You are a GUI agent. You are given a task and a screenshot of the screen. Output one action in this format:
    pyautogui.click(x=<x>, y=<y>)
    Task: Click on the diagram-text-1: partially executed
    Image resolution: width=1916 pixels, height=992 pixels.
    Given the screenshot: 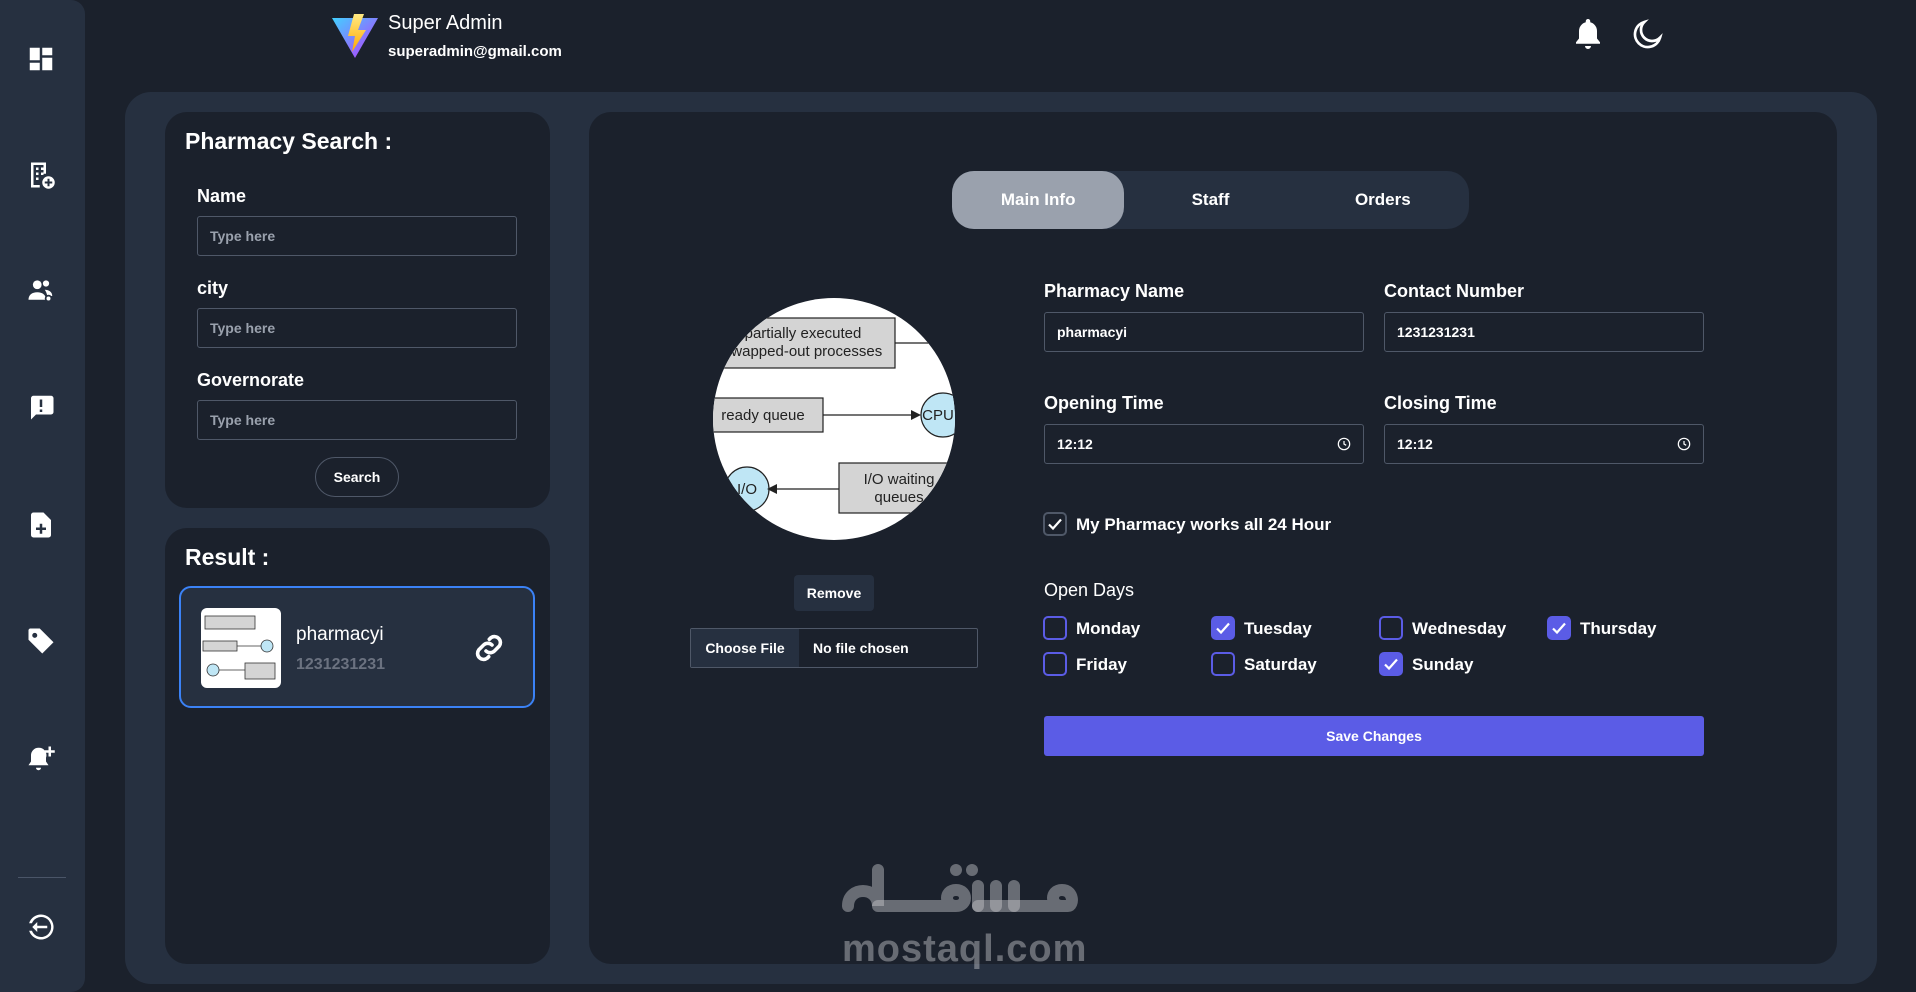 What is the action you would take?
    pyautogui.click(x=803, y=333)
    